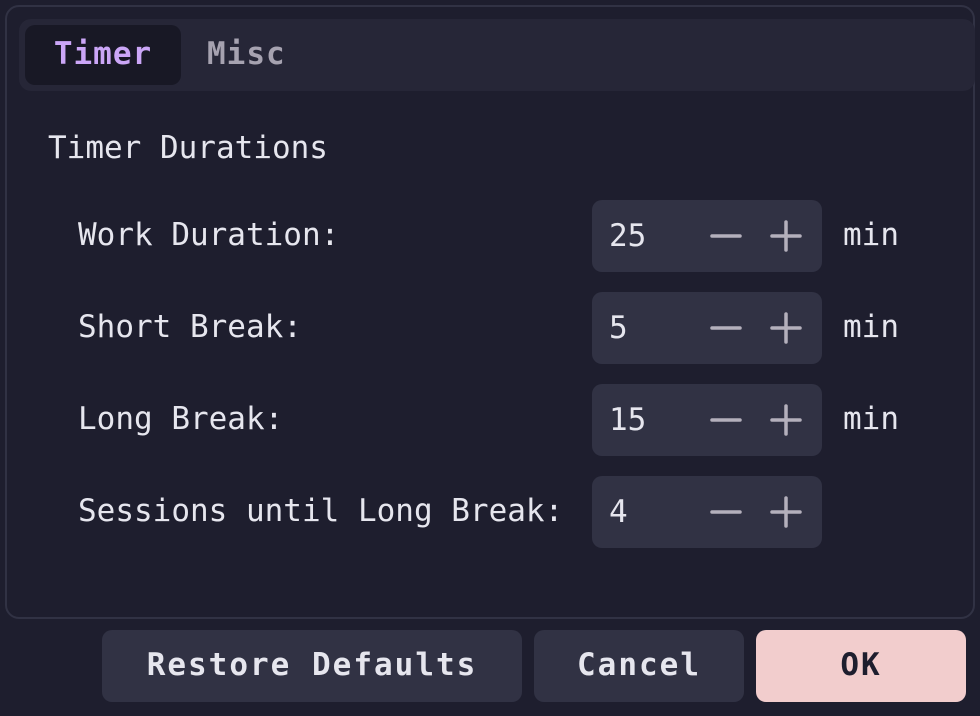  Describe the element at coordinates (618, 512) in the screenshot. I see `sessions-value: 4` at that location.